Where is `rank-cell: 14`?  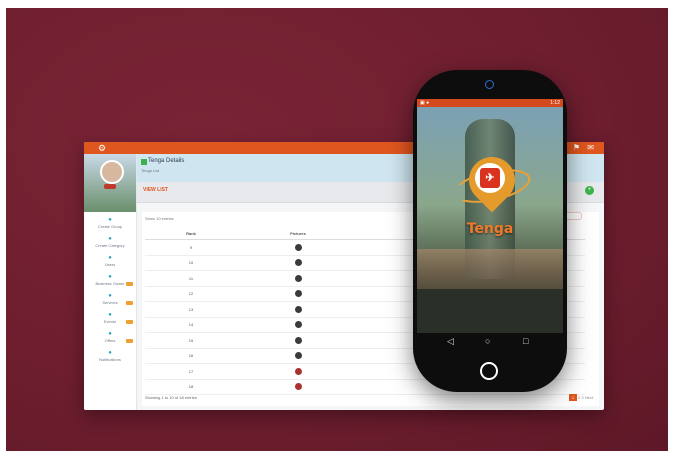
rank-cell: 14 is located at coordinates (191, 325).